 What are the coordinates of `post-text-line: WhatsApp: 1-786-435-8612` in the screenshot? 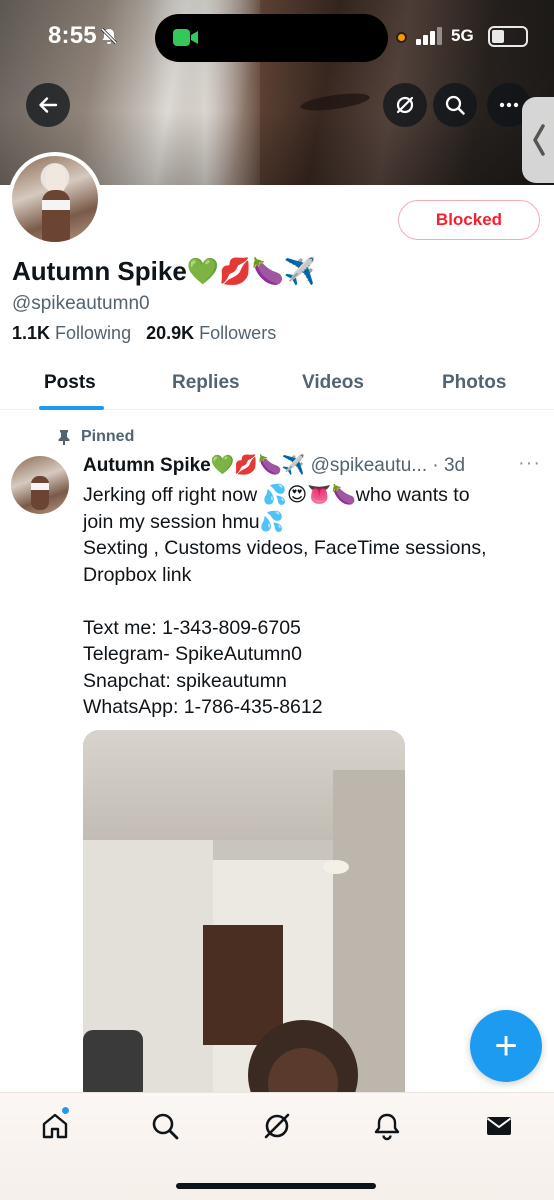 It's located at (203, 707).